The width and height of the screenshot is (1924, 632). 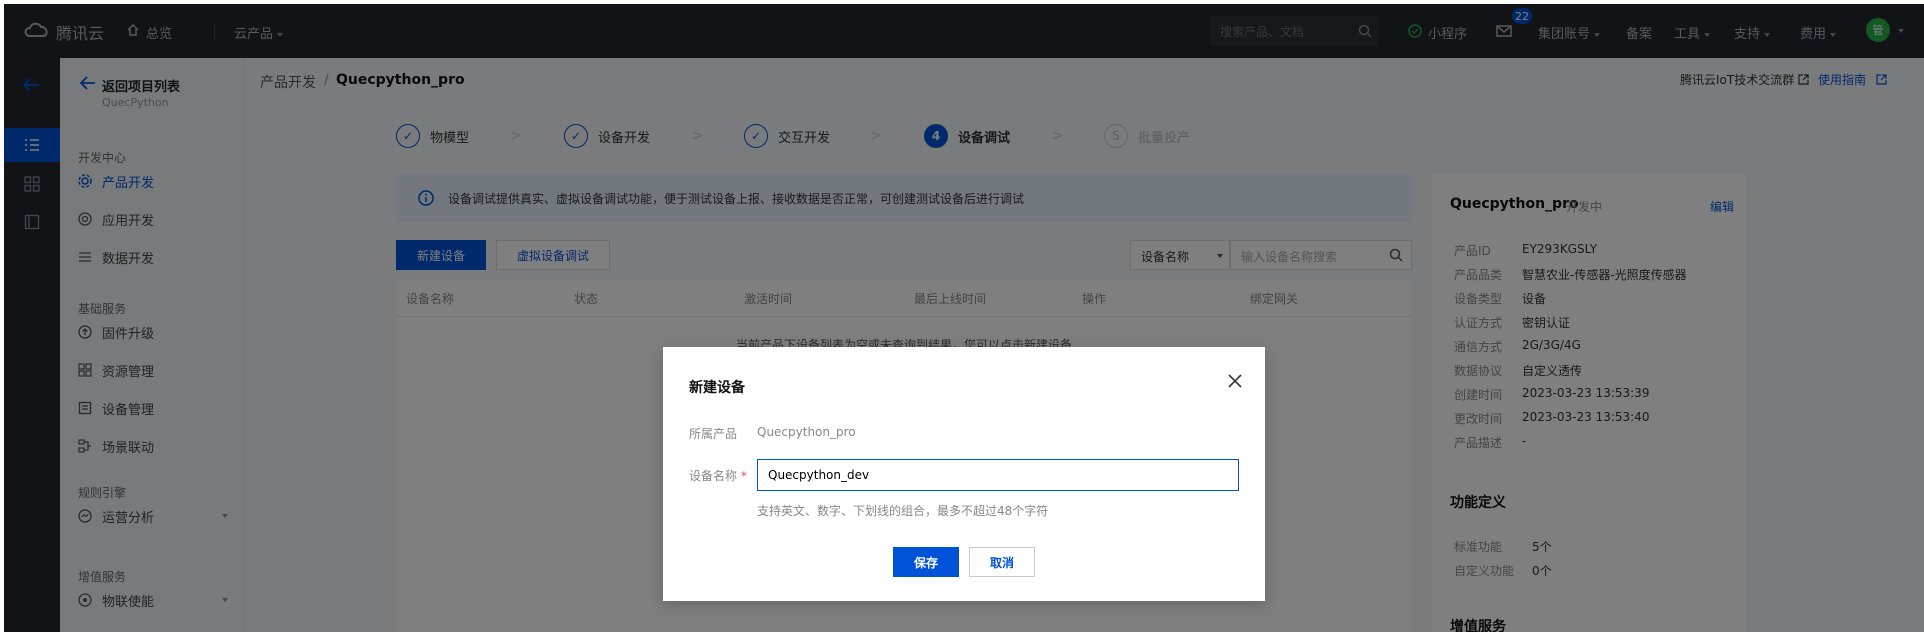 What do you see at coordinates (903, 511) in the screenshot?
I see `device-name-hint: 支持英文、数字、下划线的组合，最多不超过48个字符` at bounding box center [903, 511].